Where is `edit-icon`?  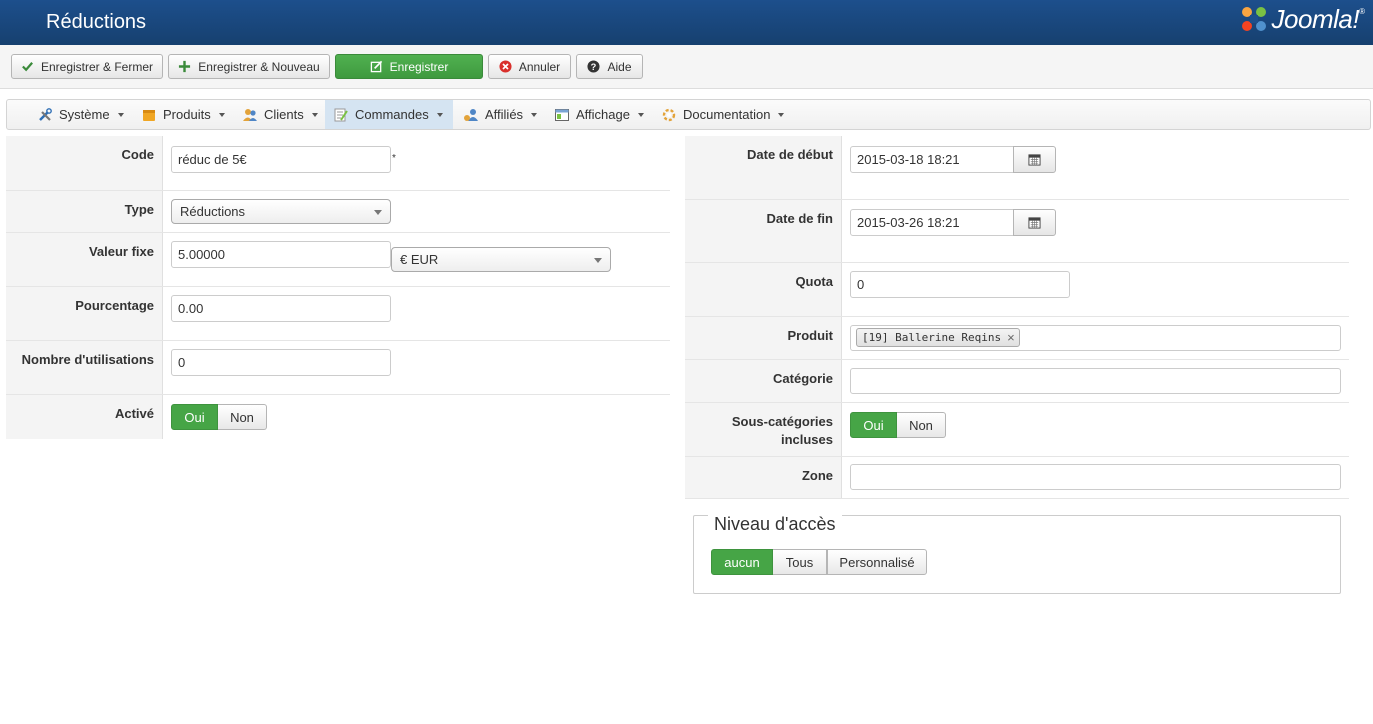 edit-icon is located at coordinates (376, 66).